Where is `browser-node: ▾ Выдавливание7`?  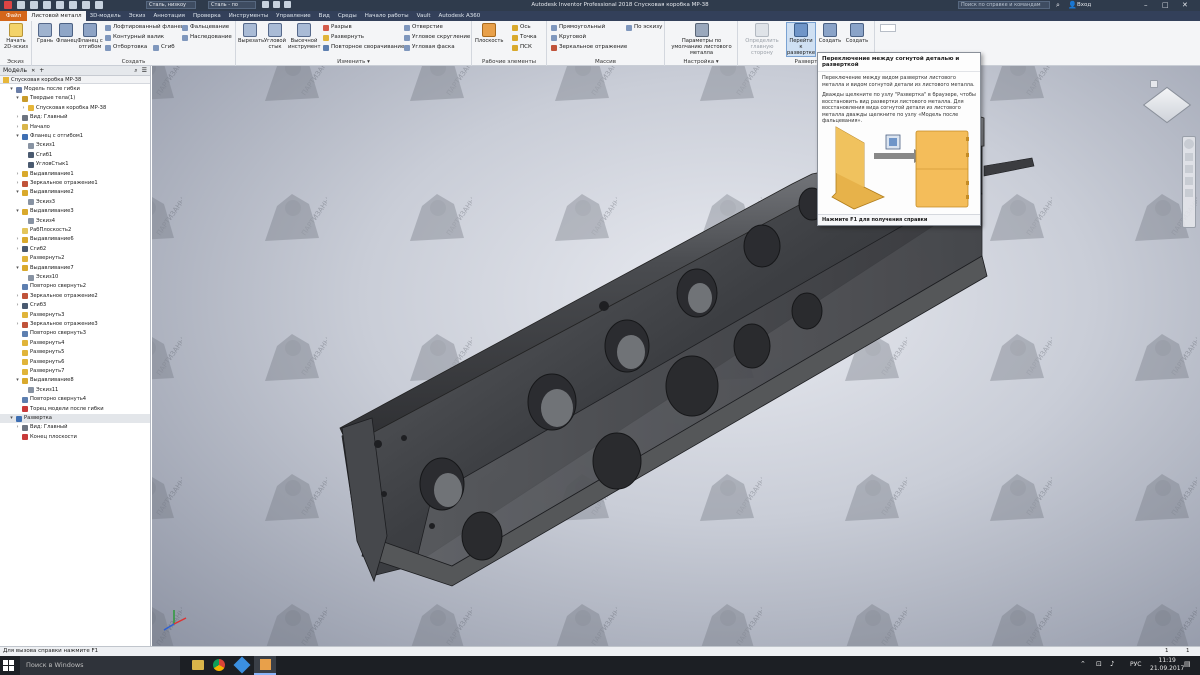
browser-node: ▾ Выдавливание7 is located at coordinates (44, 268).